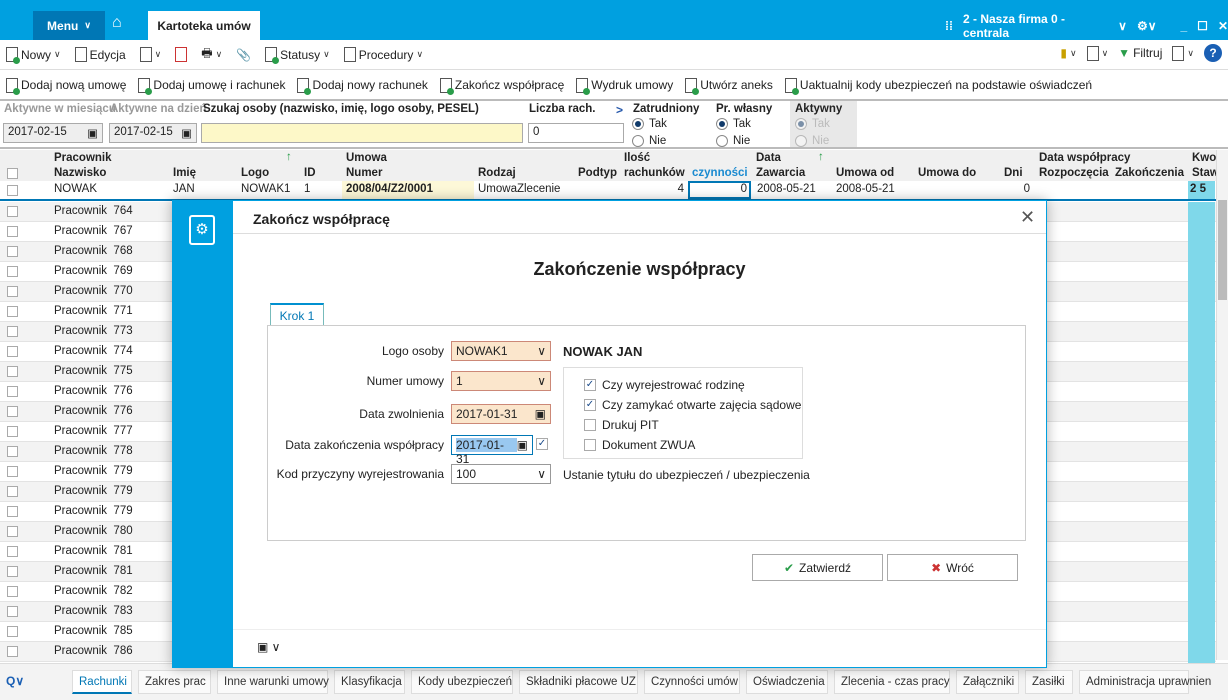 The width and height of the screenshot is (1228, 700). What do you see at coordinates (664, 385) in the screenshot?
I see `option-checkbox: ✓ Czy wyrejestrować rodzinę` at bounding box center [664, 385].